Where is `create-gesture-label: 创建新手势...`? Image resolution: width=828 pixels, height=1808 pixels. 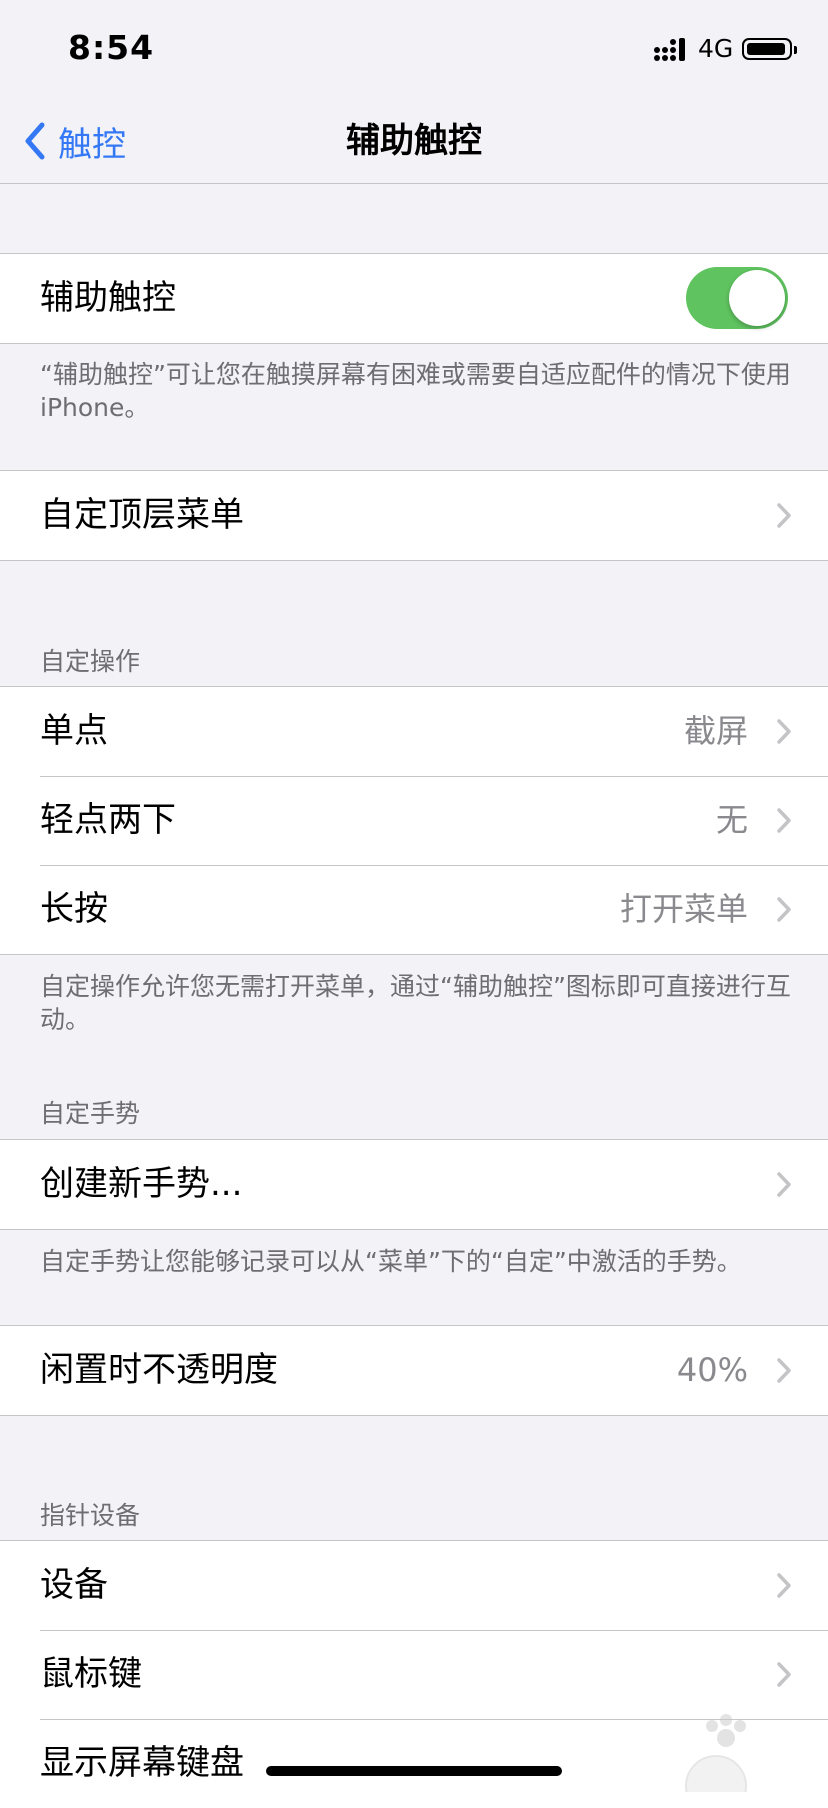 create-gesture-label: 创建新手势... is located at coordinates (141, 1184).